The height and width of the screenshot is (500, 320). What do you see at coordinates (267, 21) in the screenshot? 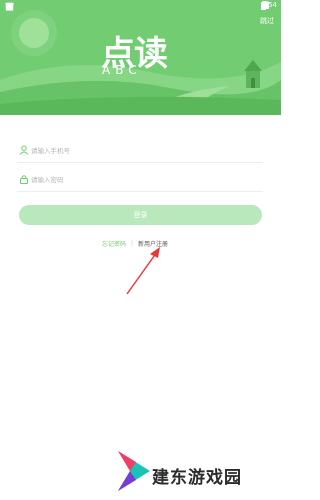
I see `skip-button: 跳过` at bounding box center [267, 21].